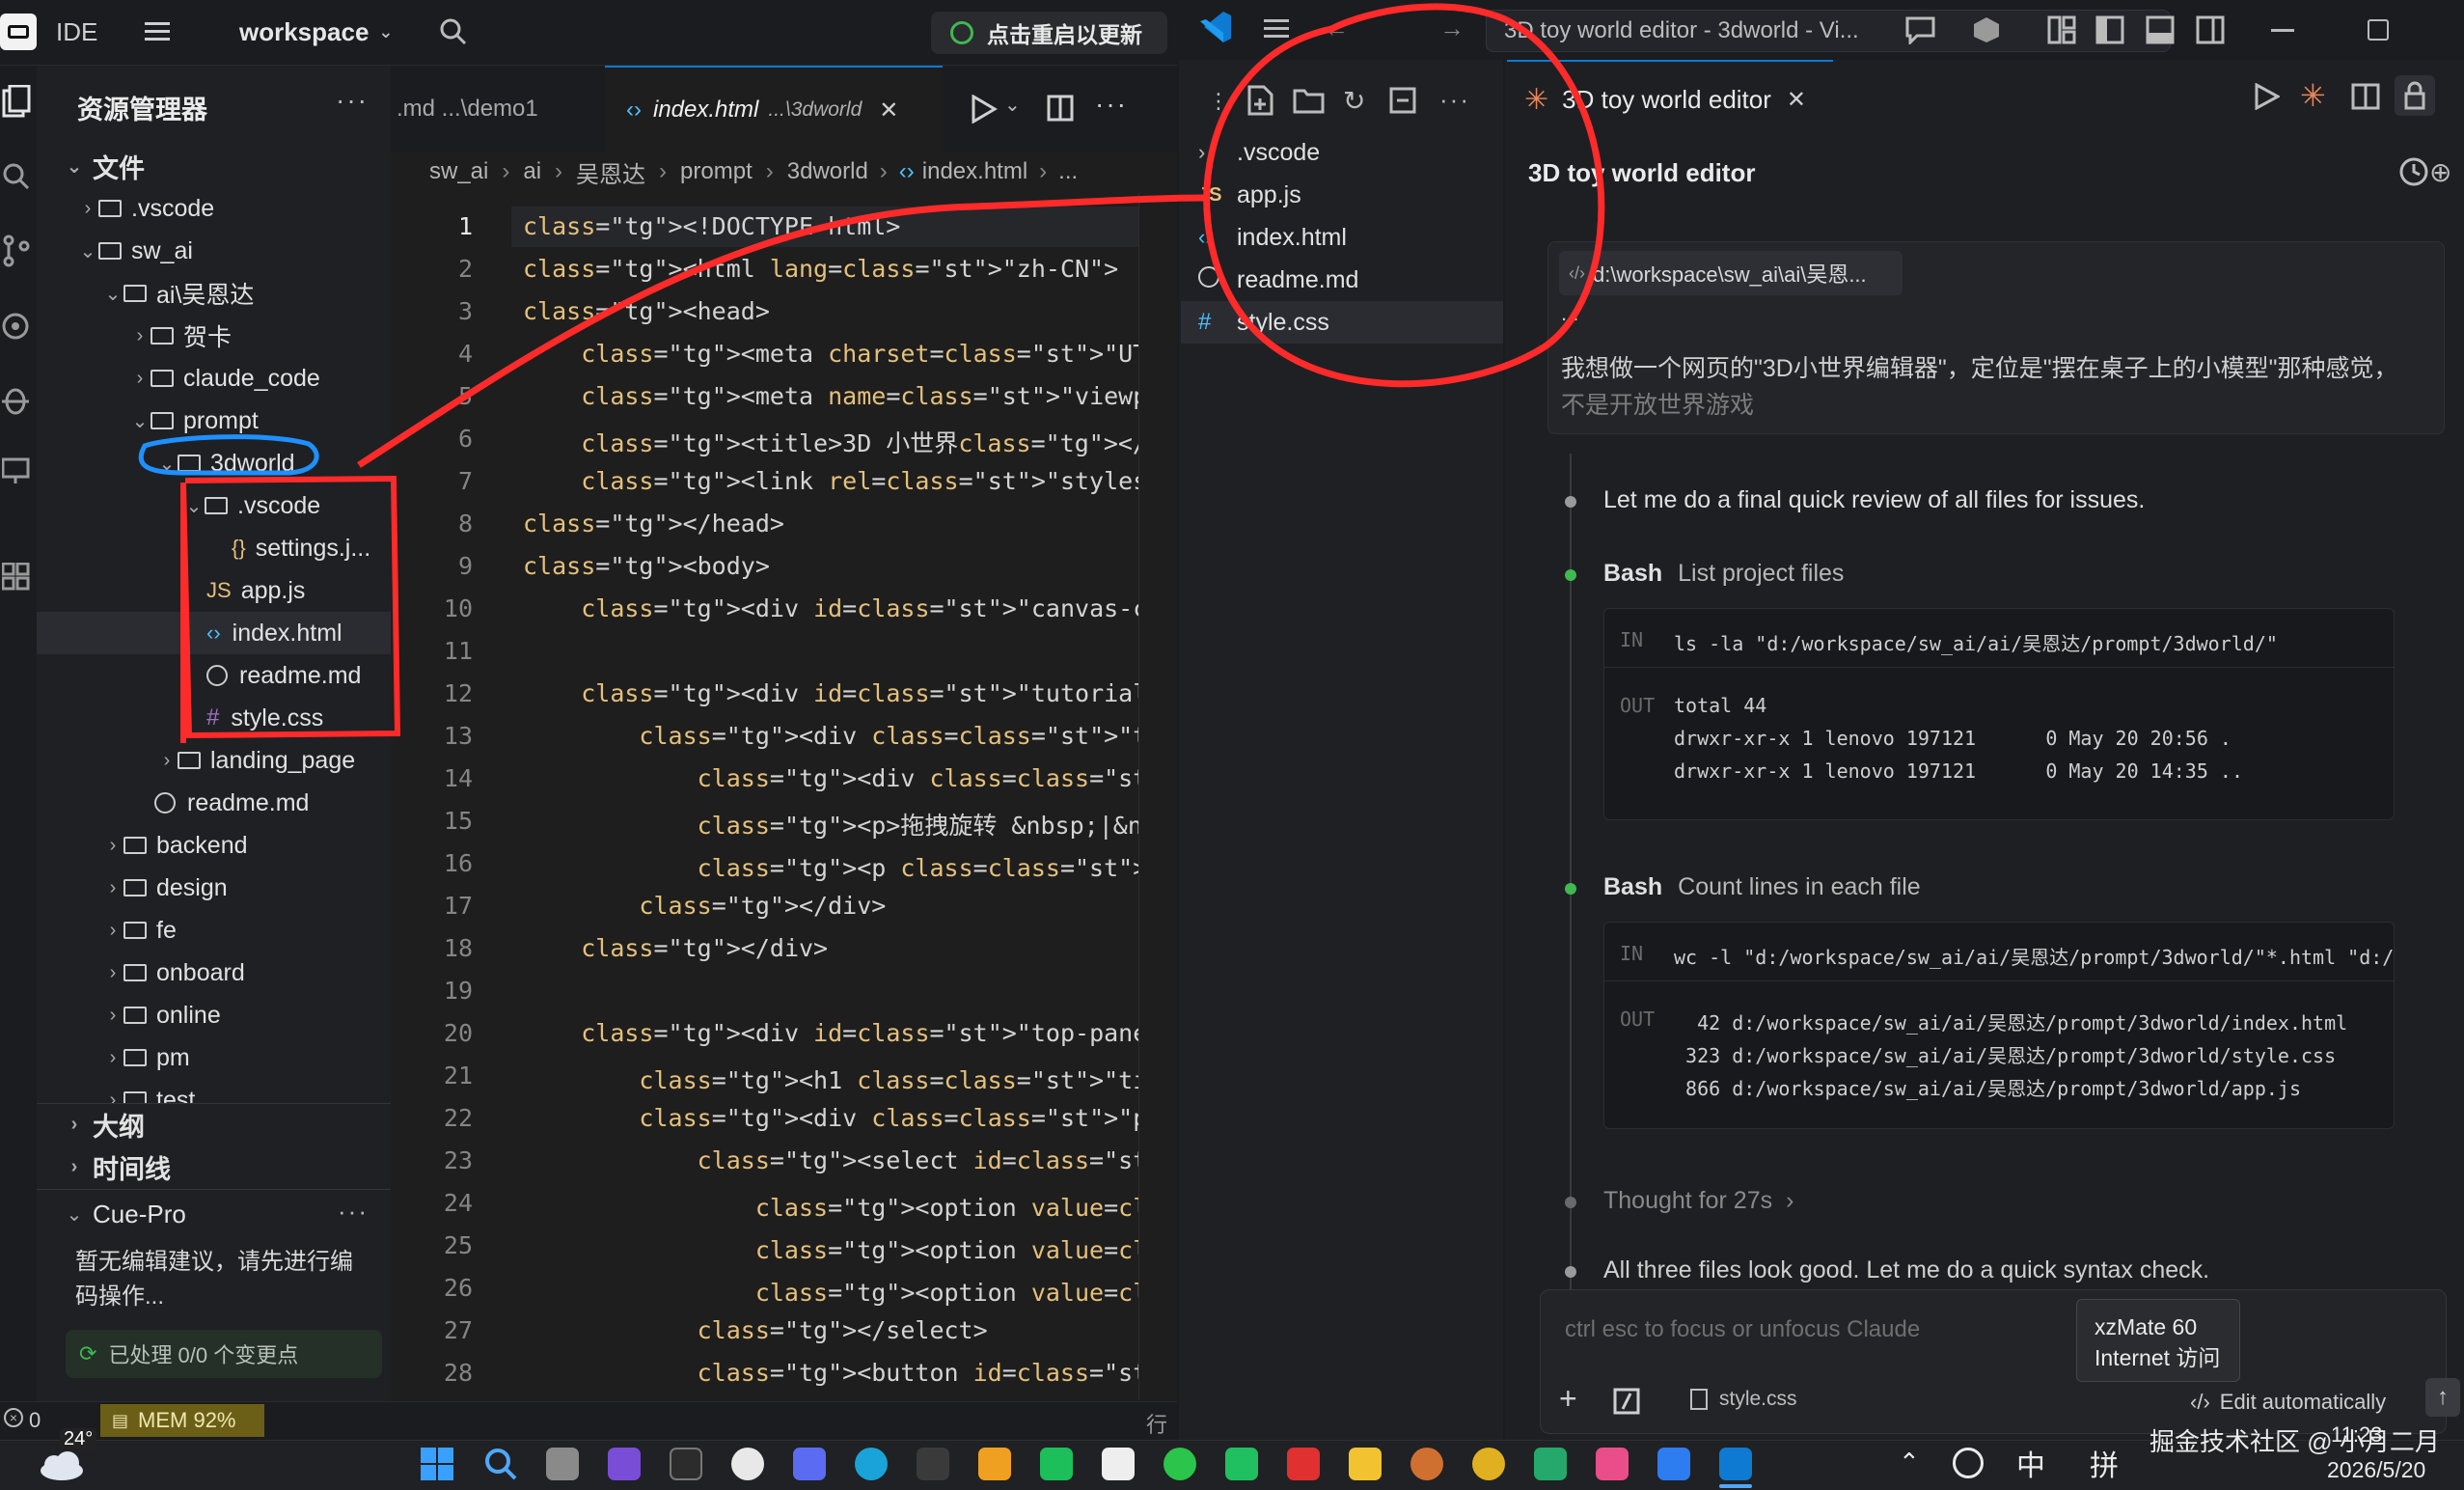  I want to click on layout-icon, so click(2061, 29).